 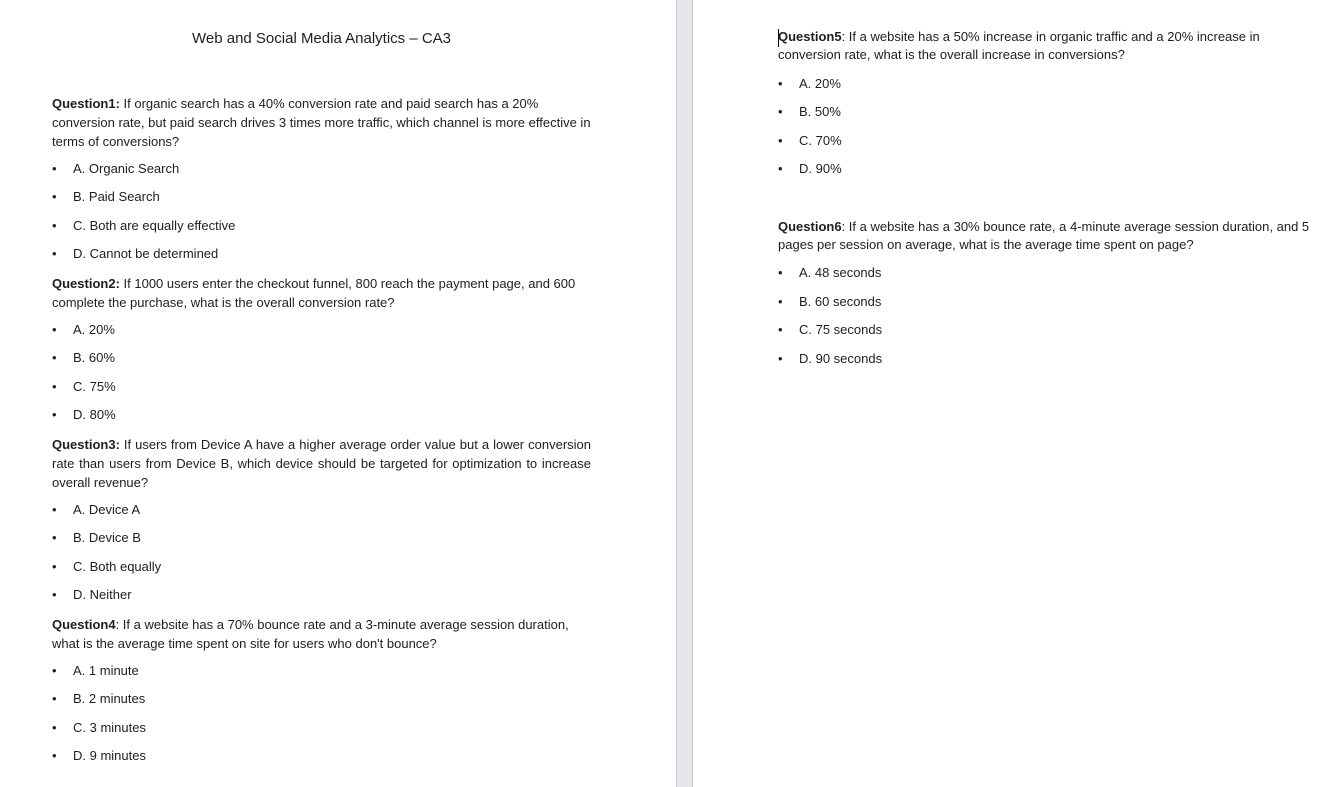 What do you see at coordinates (94, 414) in the screenshot?
I see `option-label: D. 80%` at bounding box center [94, 414].